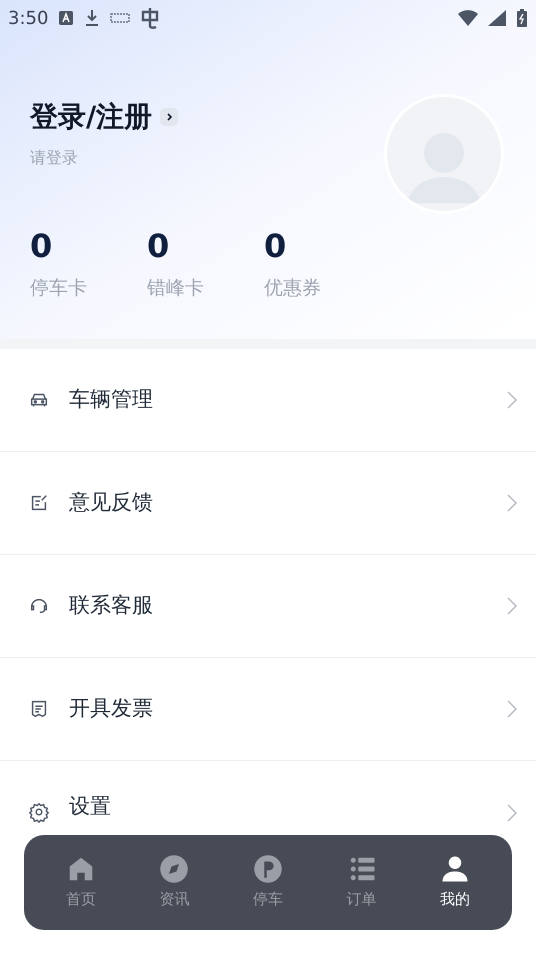  What do you see at coordinates (522, 18) in the screenshot?
I see `battery-icon` at bounding box center [522, 18].